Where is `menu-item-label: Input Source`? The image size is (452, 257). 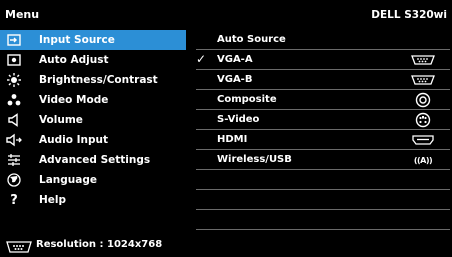
menu-item-label: Input Source is located at coordinates (77, 40).